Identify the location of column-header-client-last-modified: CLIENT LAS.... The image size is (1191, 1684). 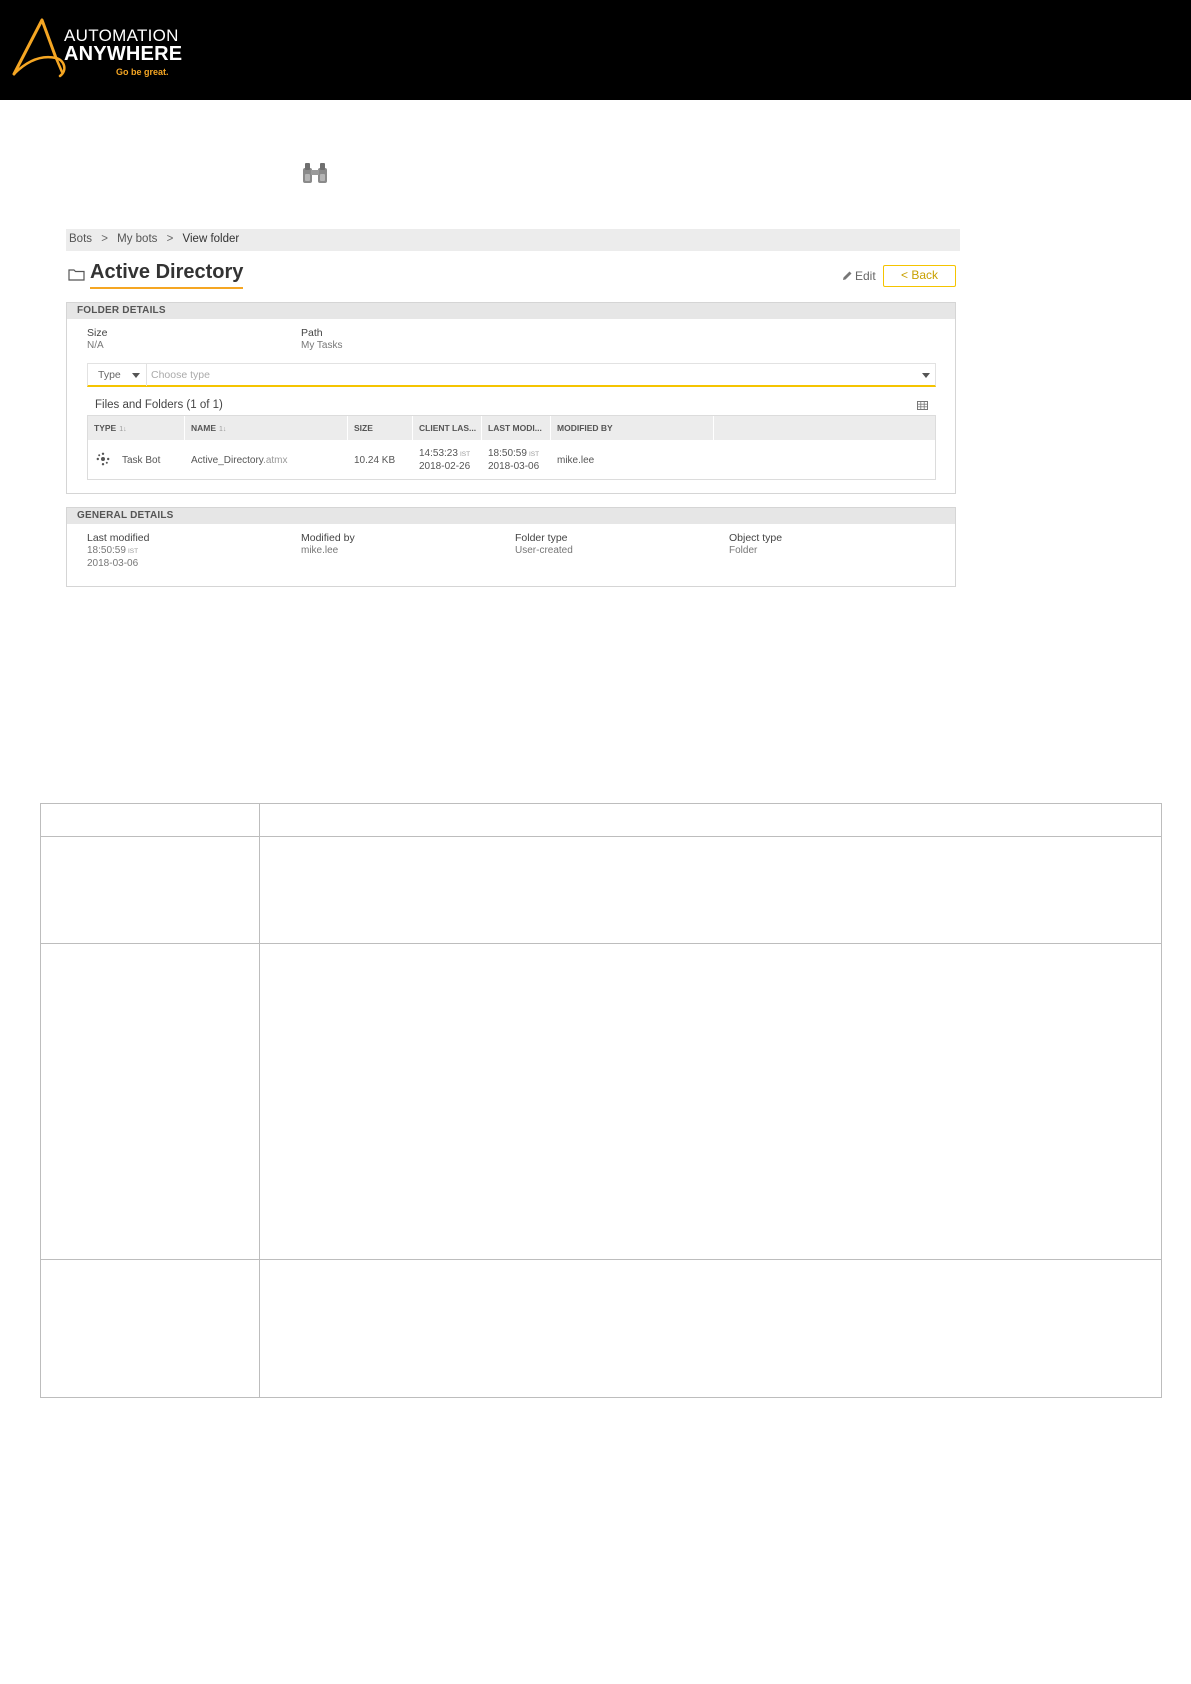
(447, 428).